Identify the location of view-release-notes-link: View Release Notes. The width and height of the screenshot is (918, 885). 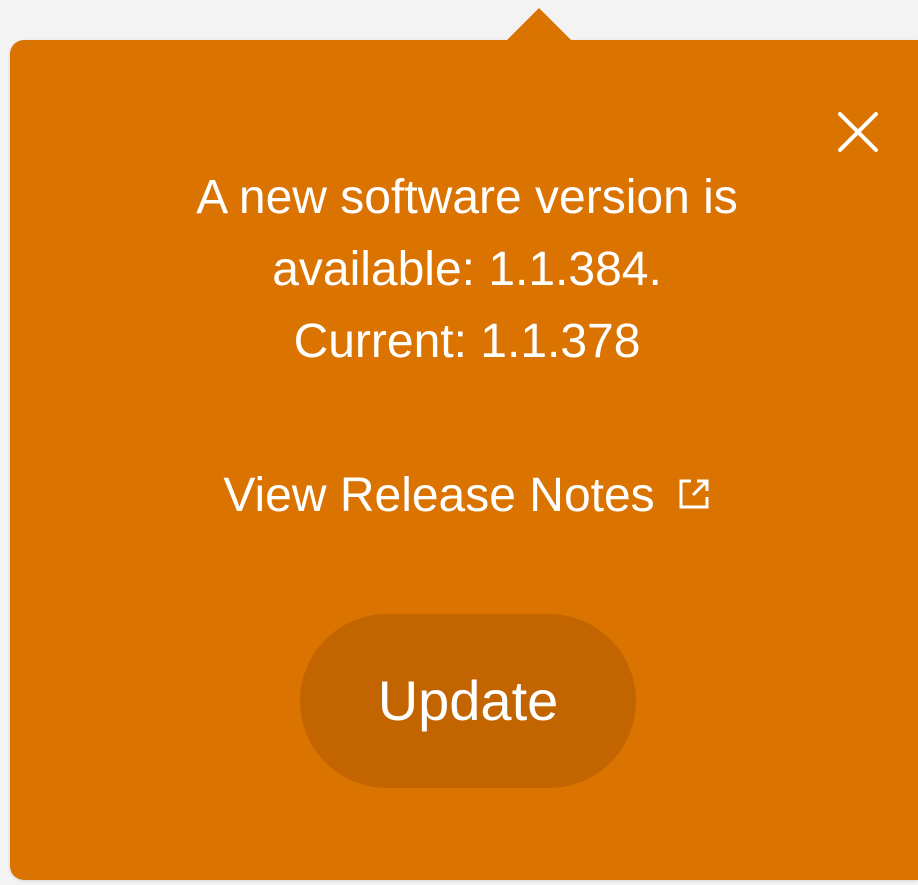
(464, 496).